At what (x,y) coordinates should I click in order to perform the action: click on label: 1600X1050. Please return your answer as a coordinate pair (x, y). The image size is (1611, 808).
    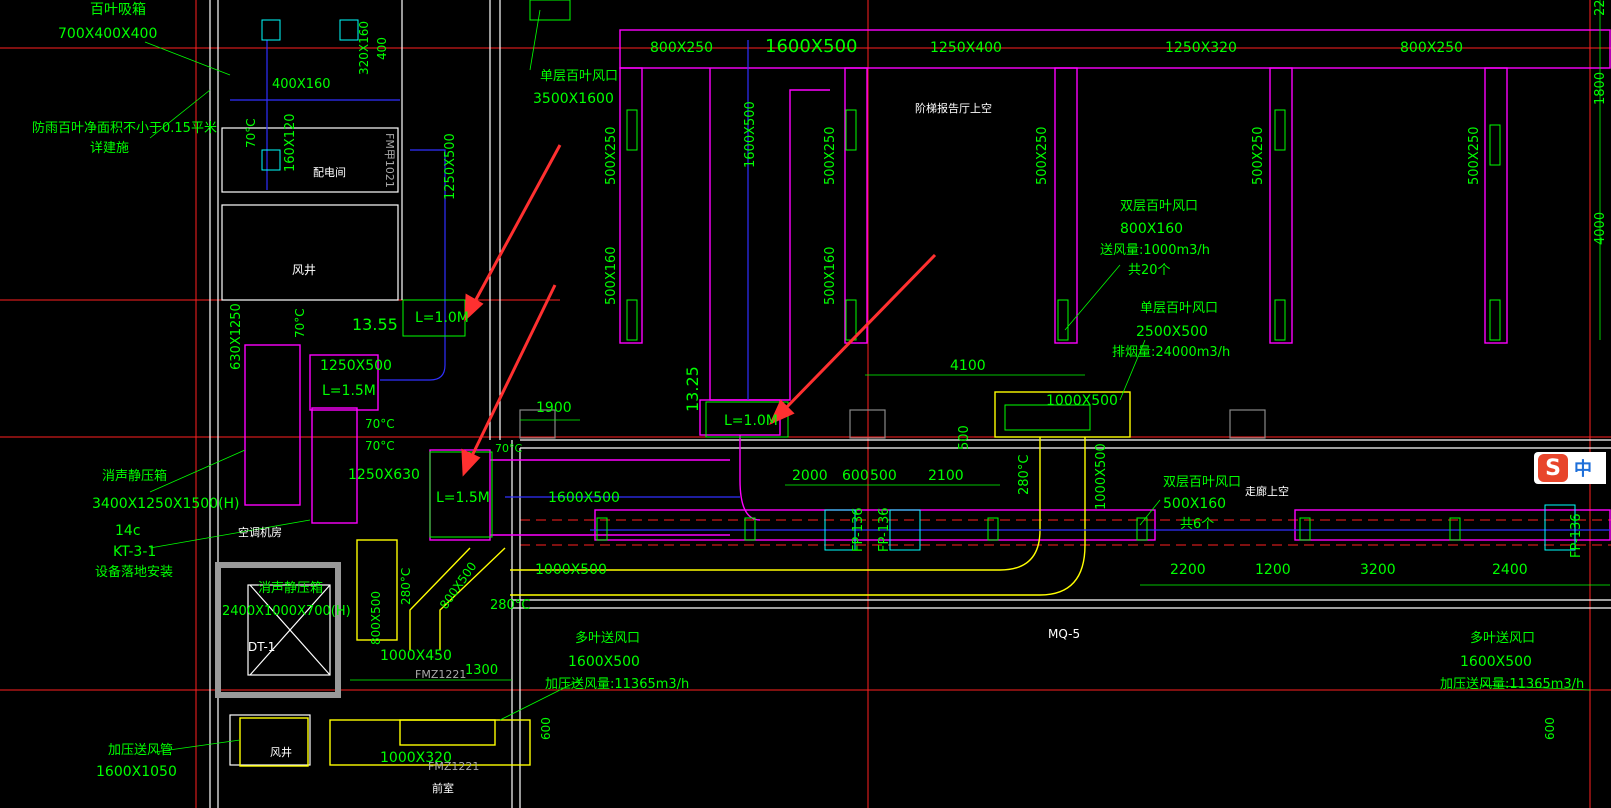
    Looking at the image, I should click on (136, 772).